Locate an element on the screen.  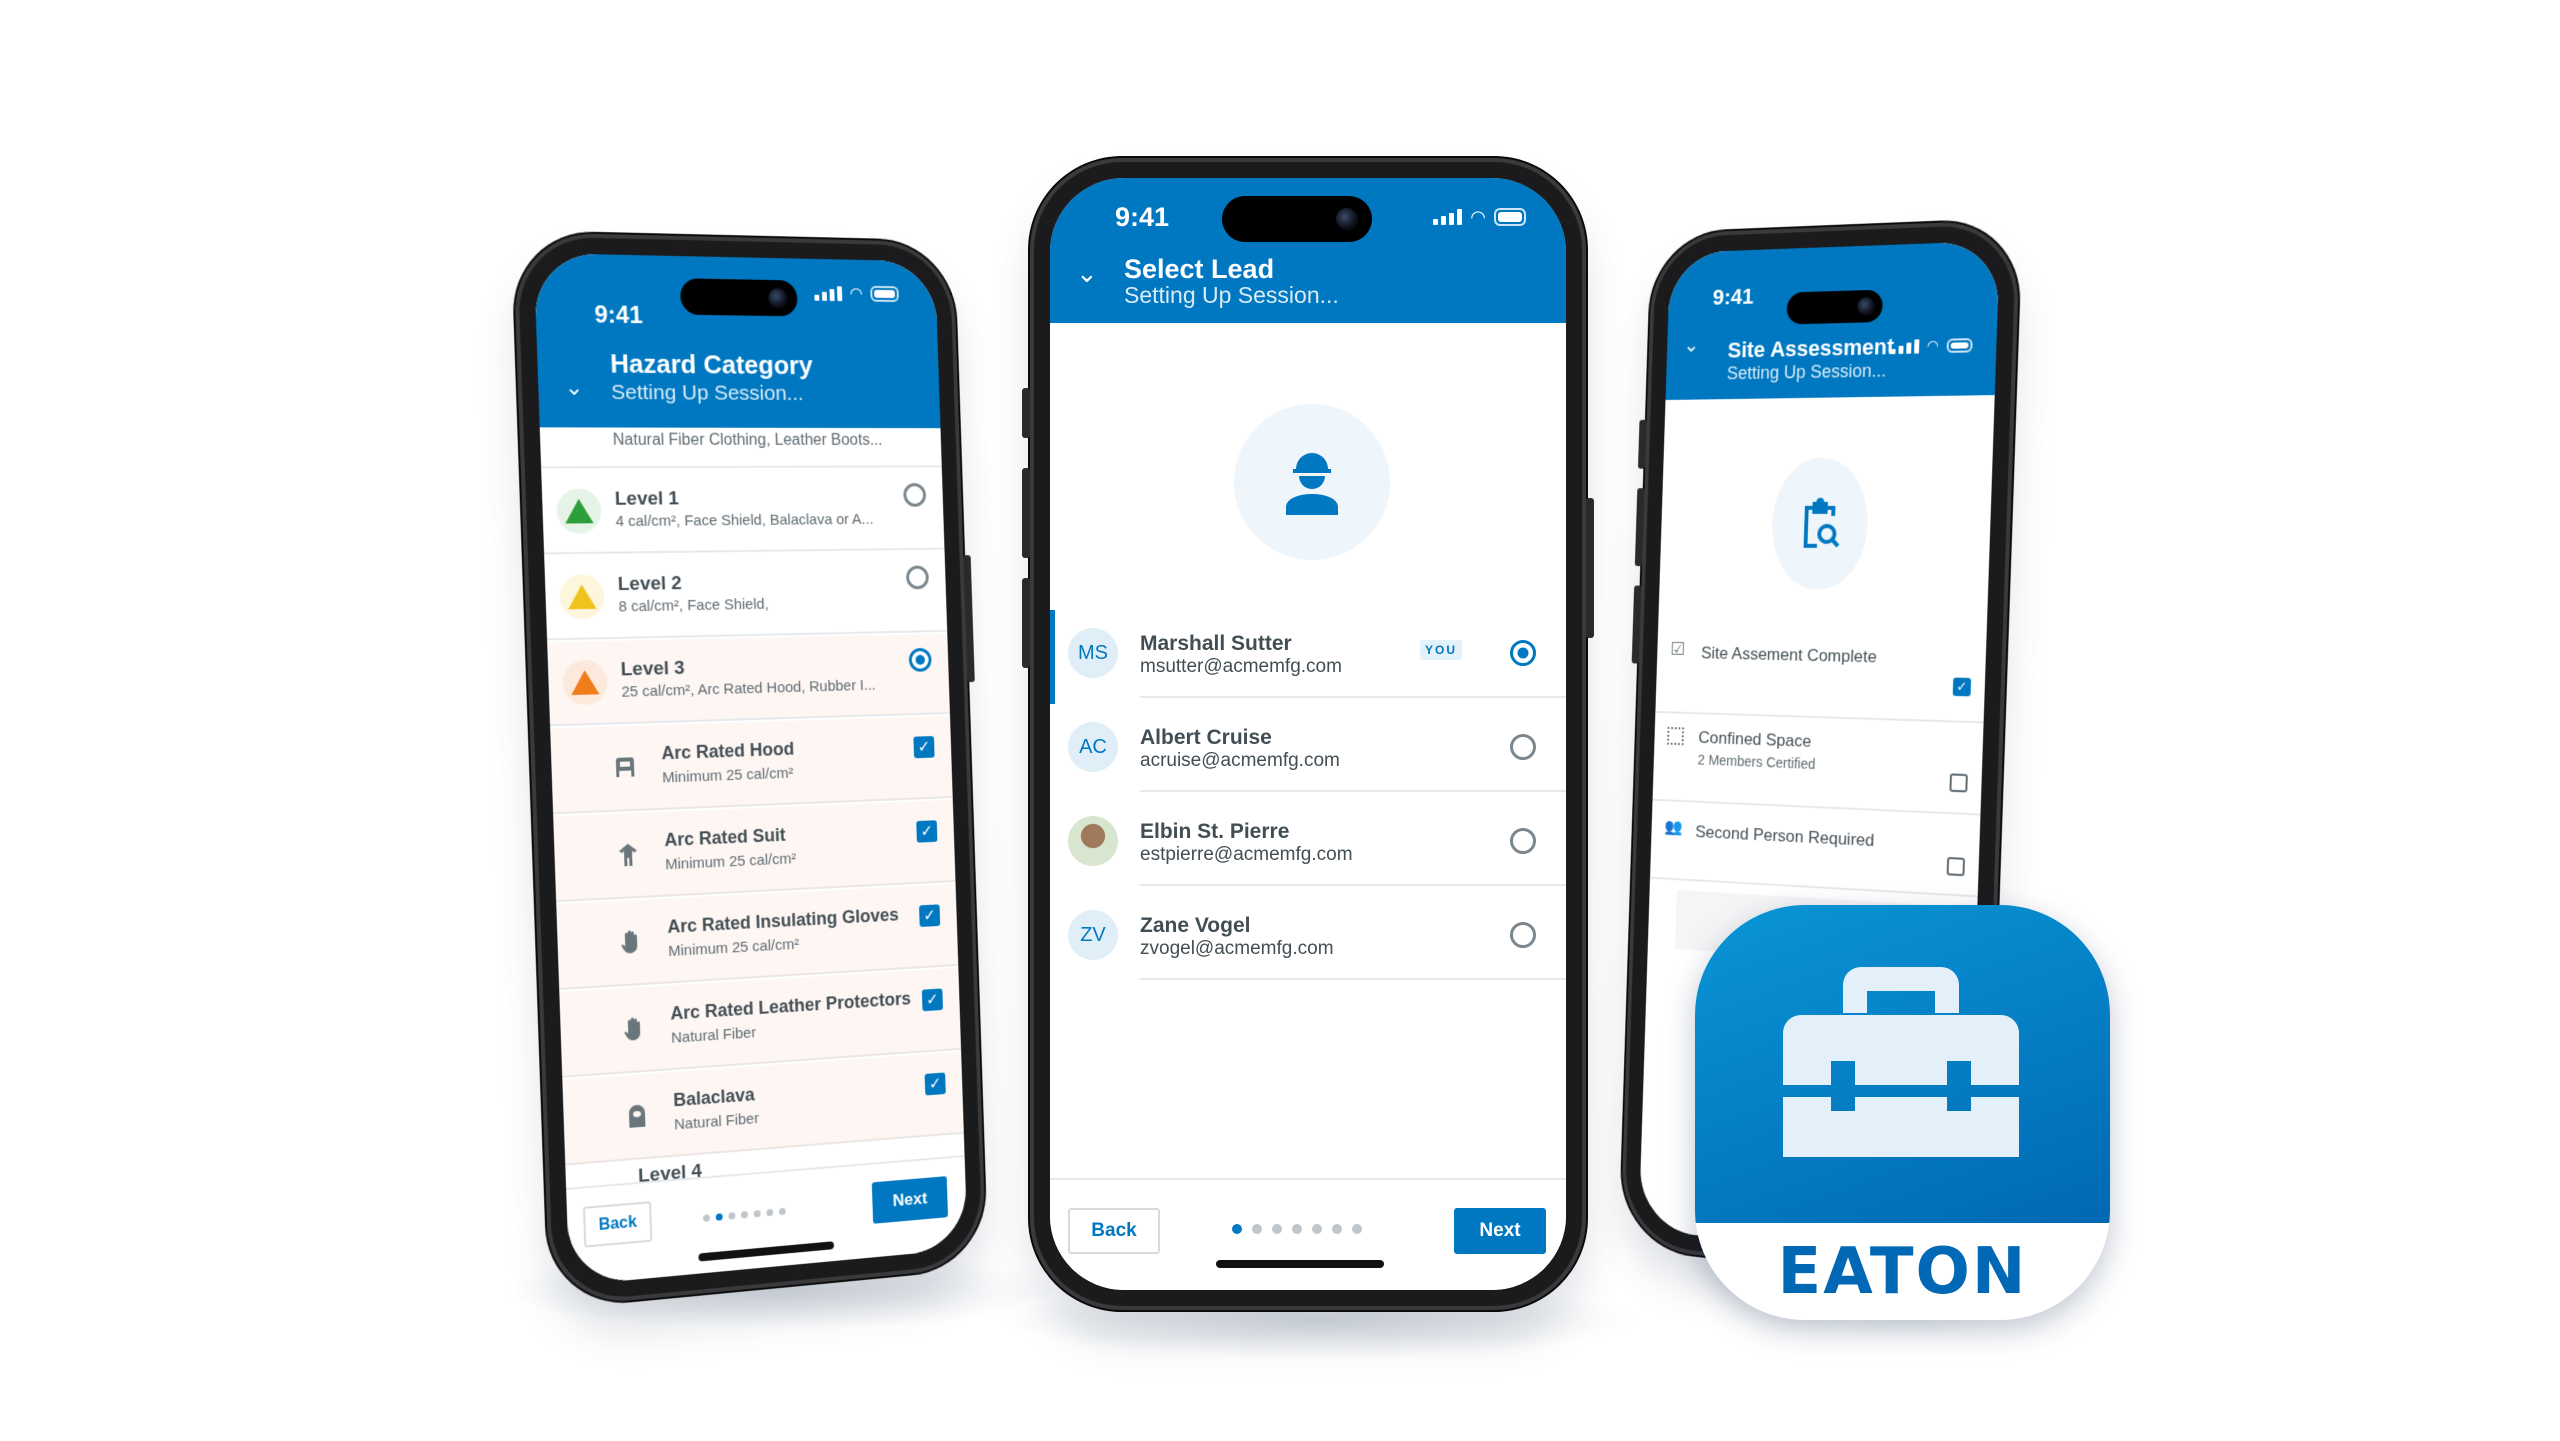
balaclava-icon is located at coordinates (637, 1116).